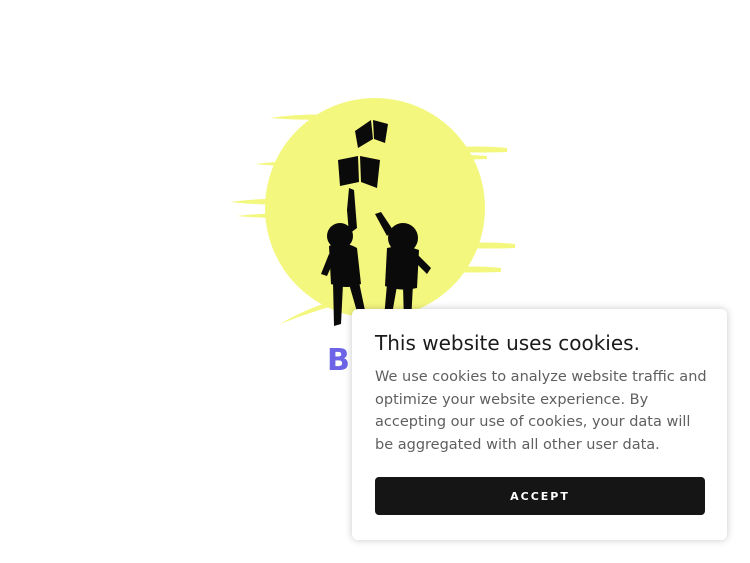  I want to click on brand-title-text: B, so click(339, 360).